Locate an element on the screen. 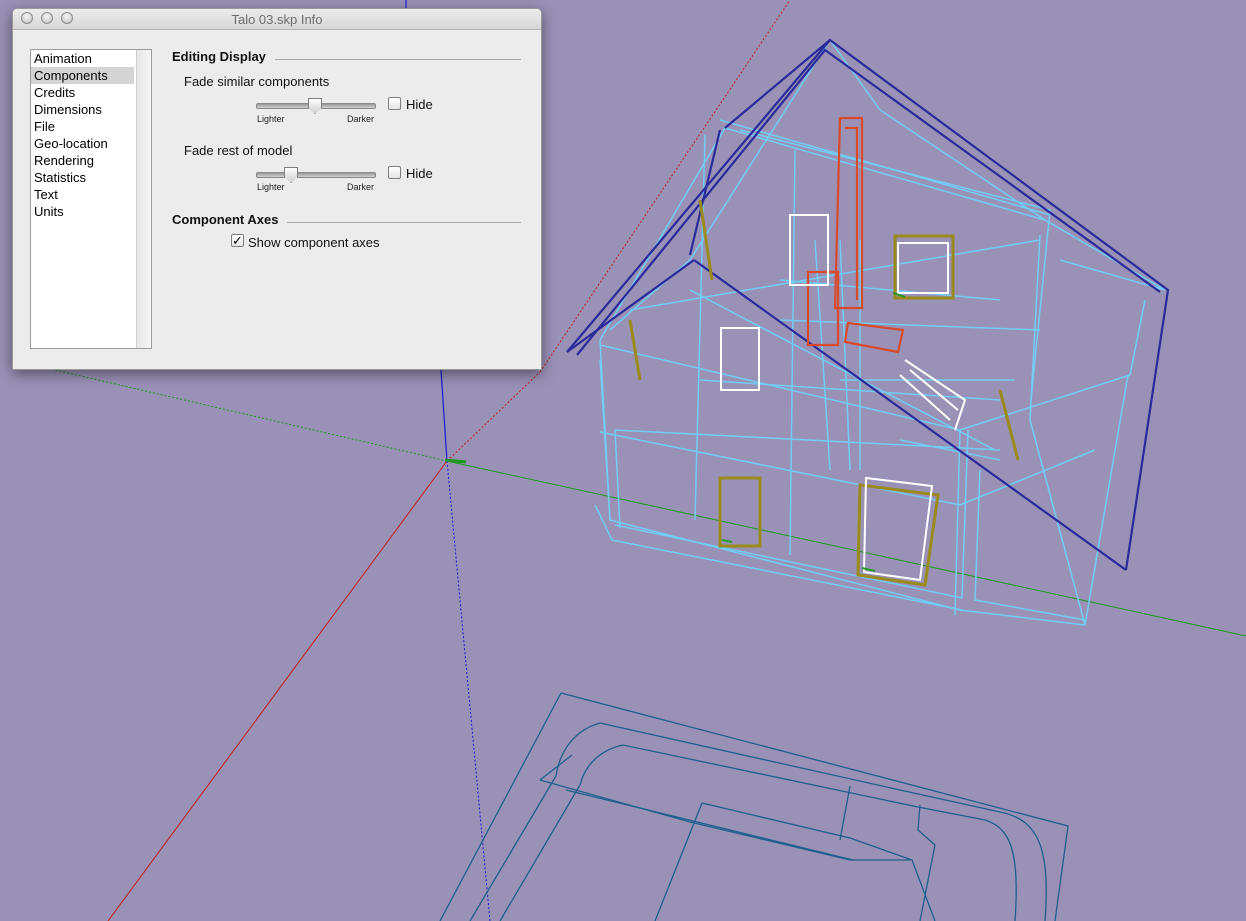 Image resolution: width=1246 pixels, height=921 pixels. fade-rest-hide-checkbox is located at coordinates (394, 172).